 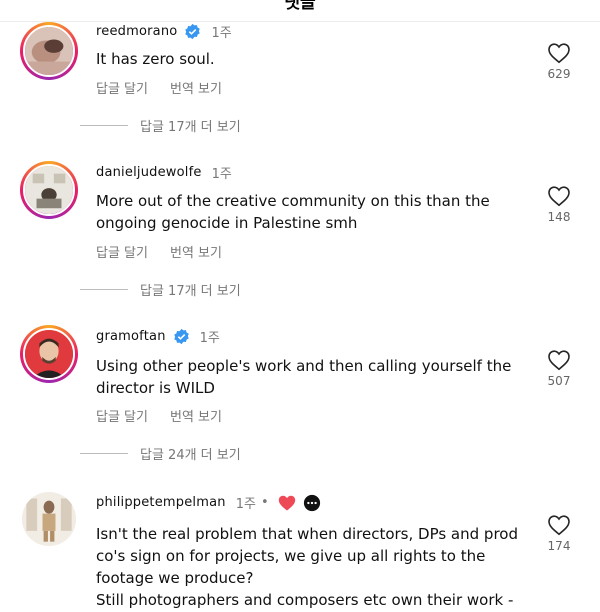 I want to click on comment-header: gramoftan 1주, so click(x=158, y=336).